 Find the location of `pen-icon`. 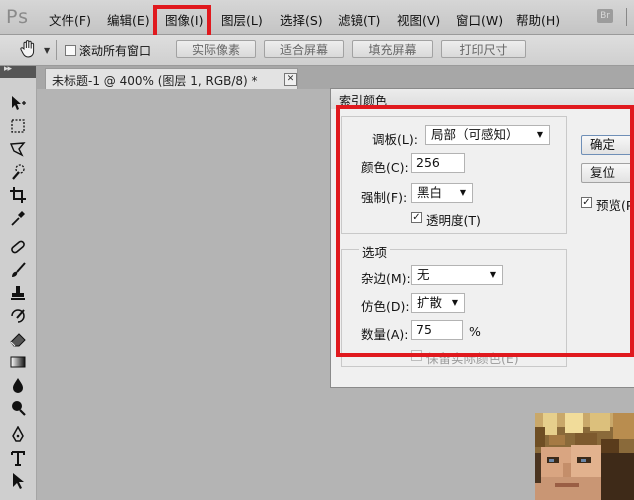

pen-icon is located at coordinates (18, 435).